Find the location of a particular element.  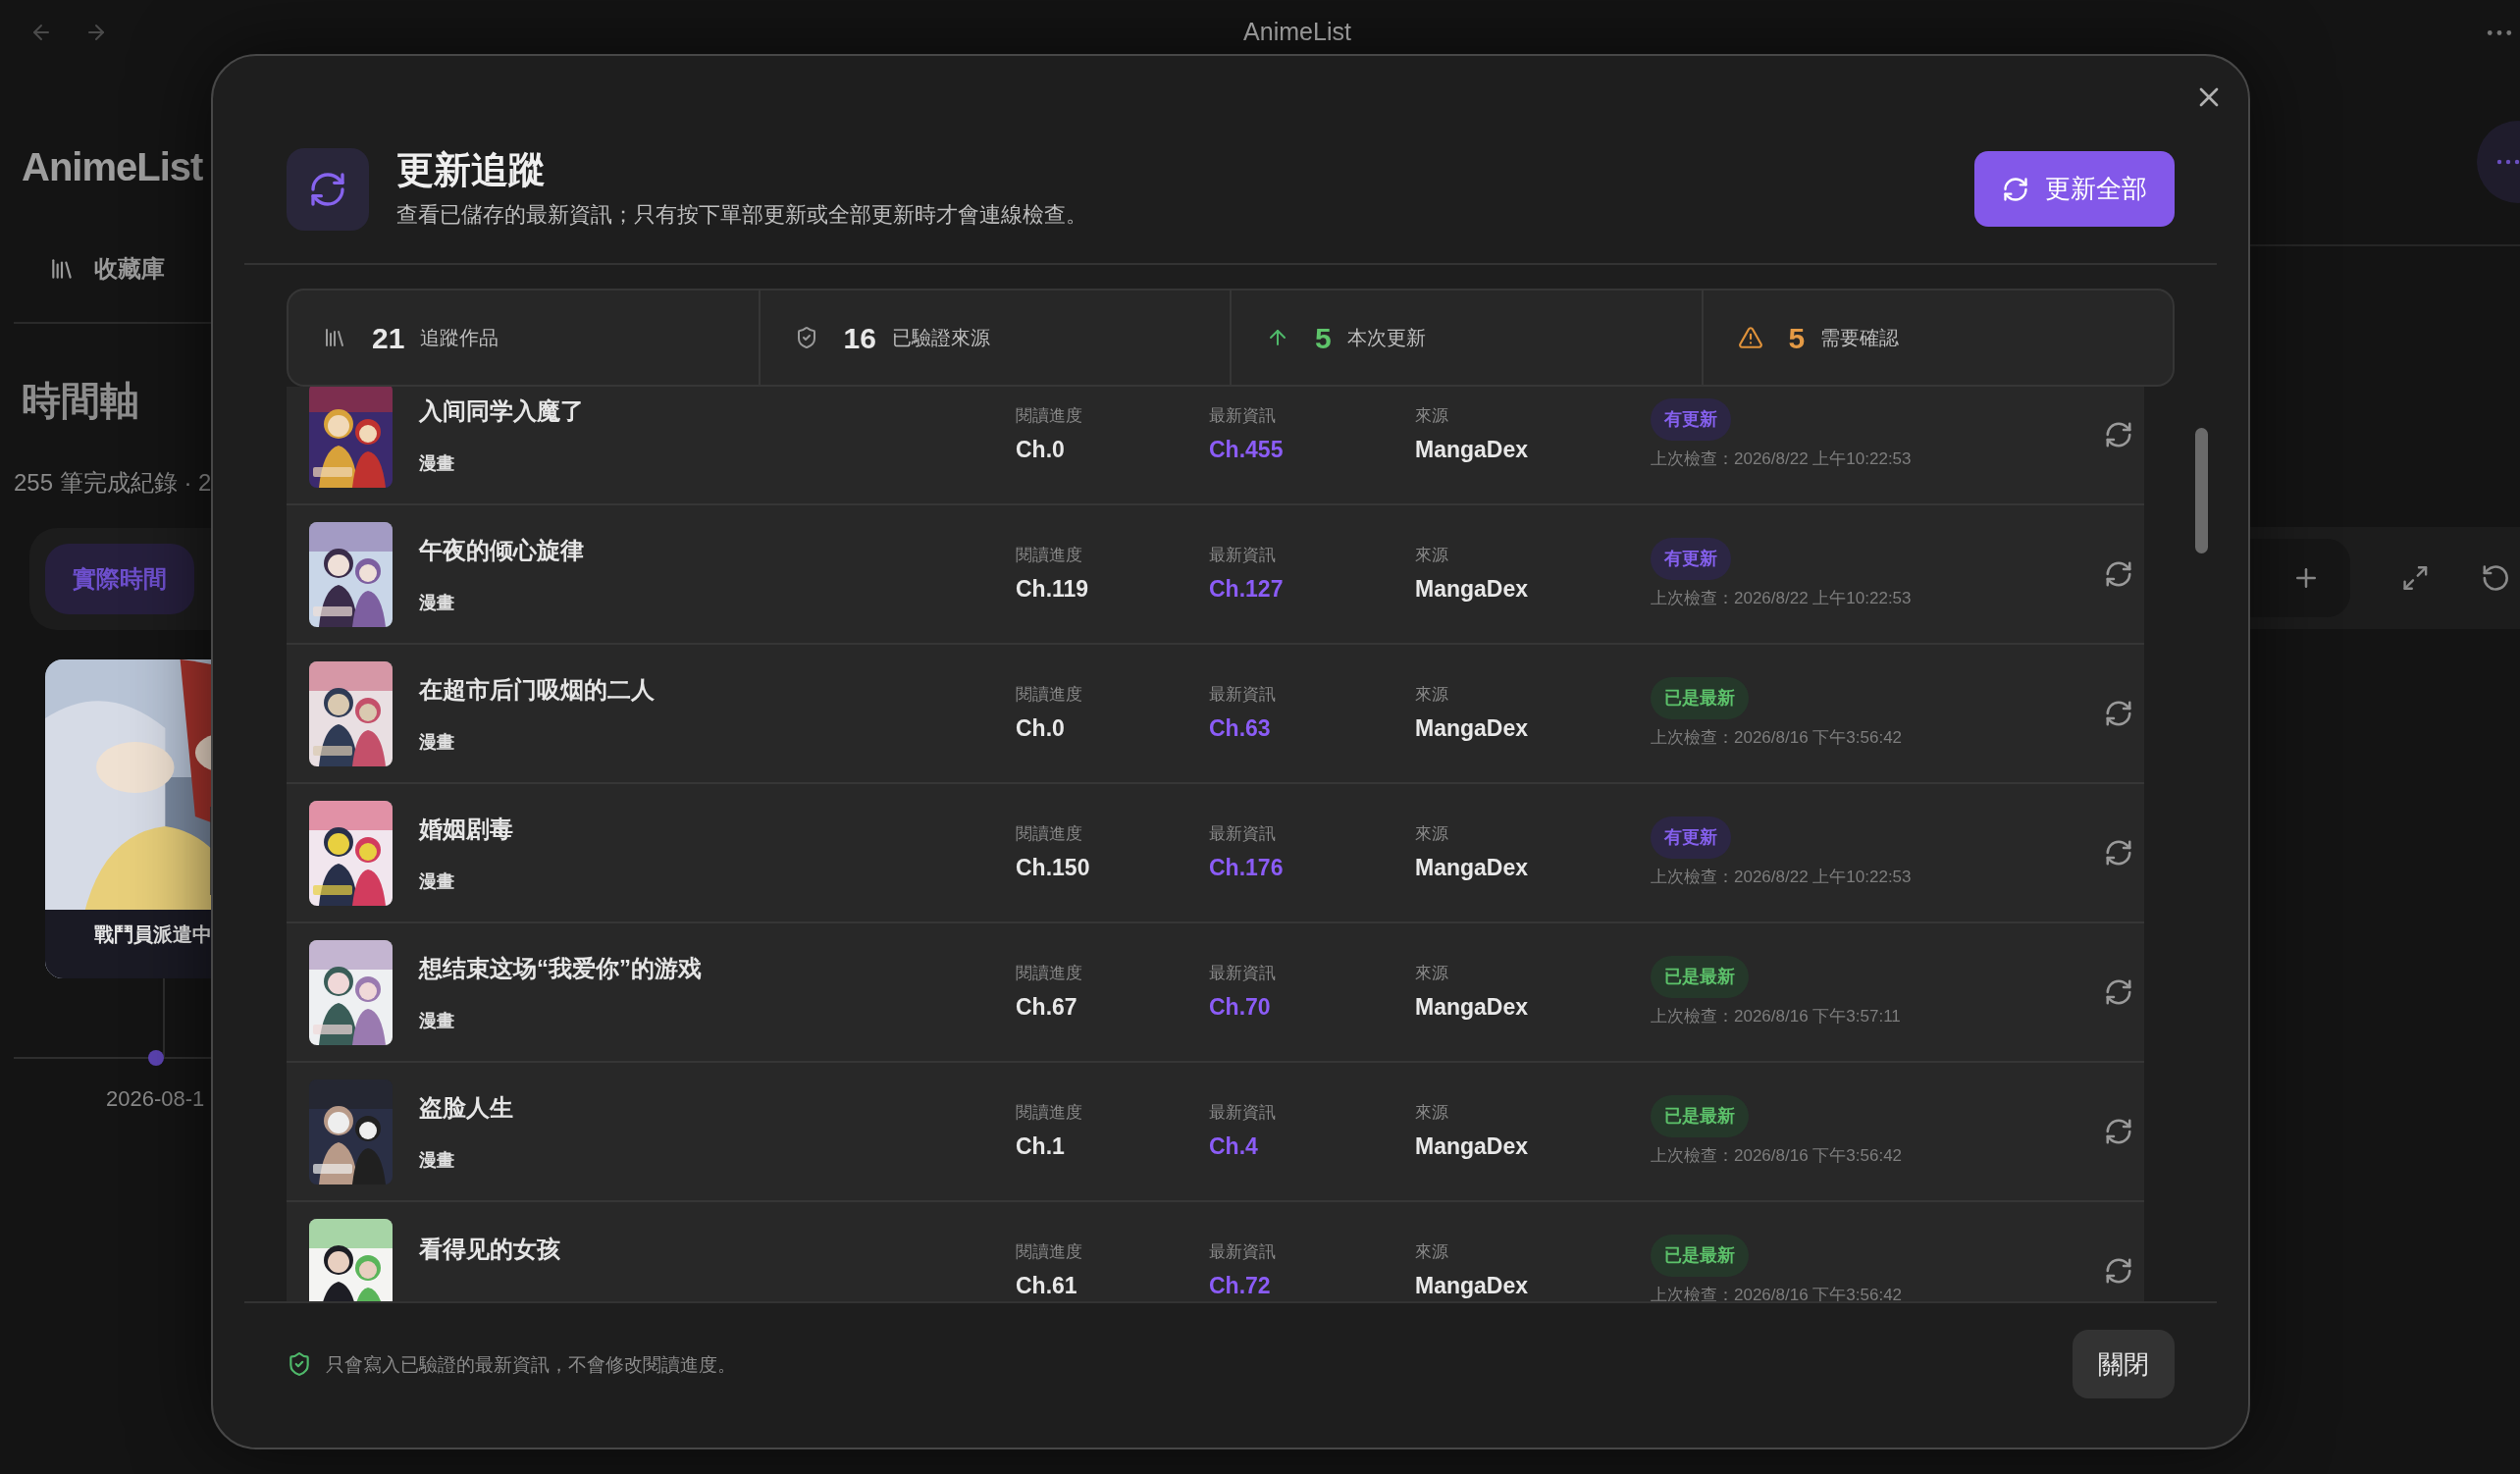

update-all-button: 更新全部 is located at coordinates (2074, 189).